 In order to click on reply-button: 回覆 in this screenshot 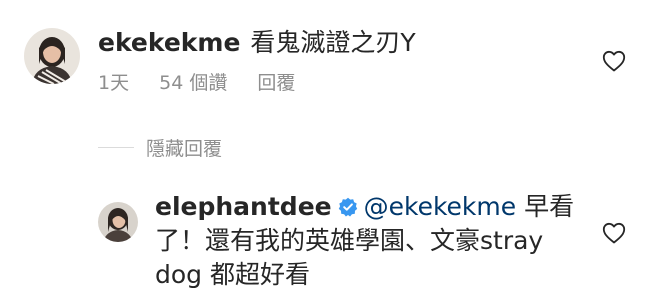, I will do `click(276, 83)`.